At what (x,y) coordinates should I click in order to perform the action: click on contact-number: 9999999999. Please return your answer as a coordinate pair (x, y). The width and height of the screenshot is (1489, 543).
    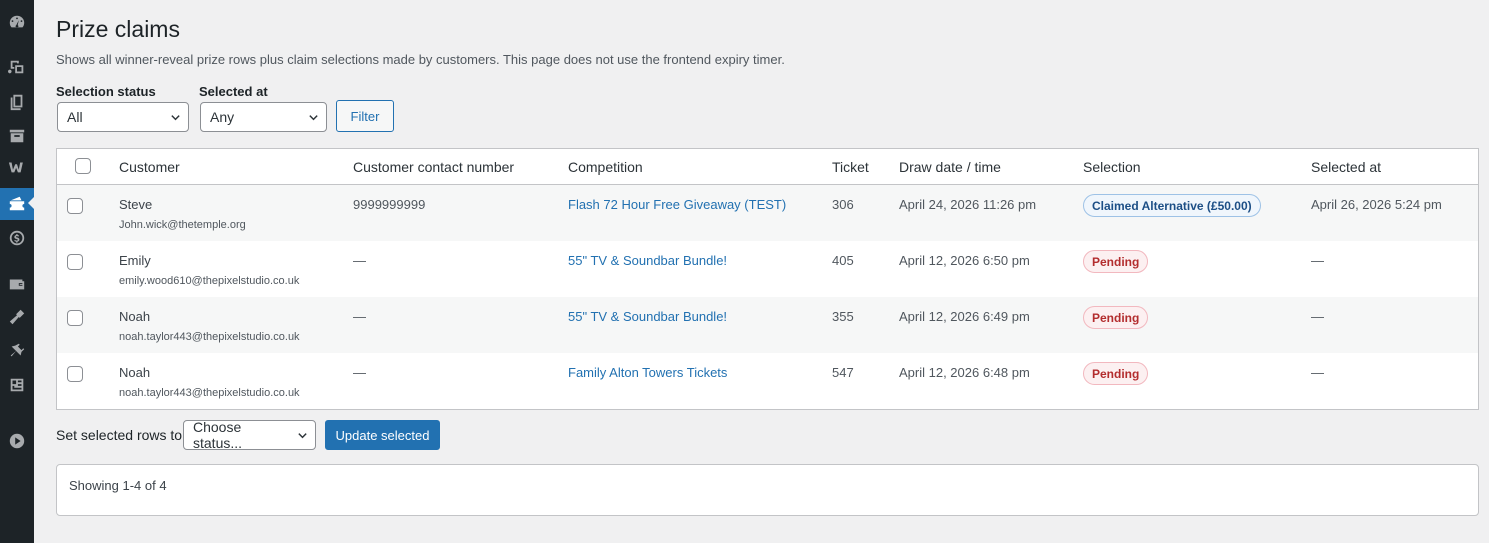
    Looking at the image, I should click on (389, 204).